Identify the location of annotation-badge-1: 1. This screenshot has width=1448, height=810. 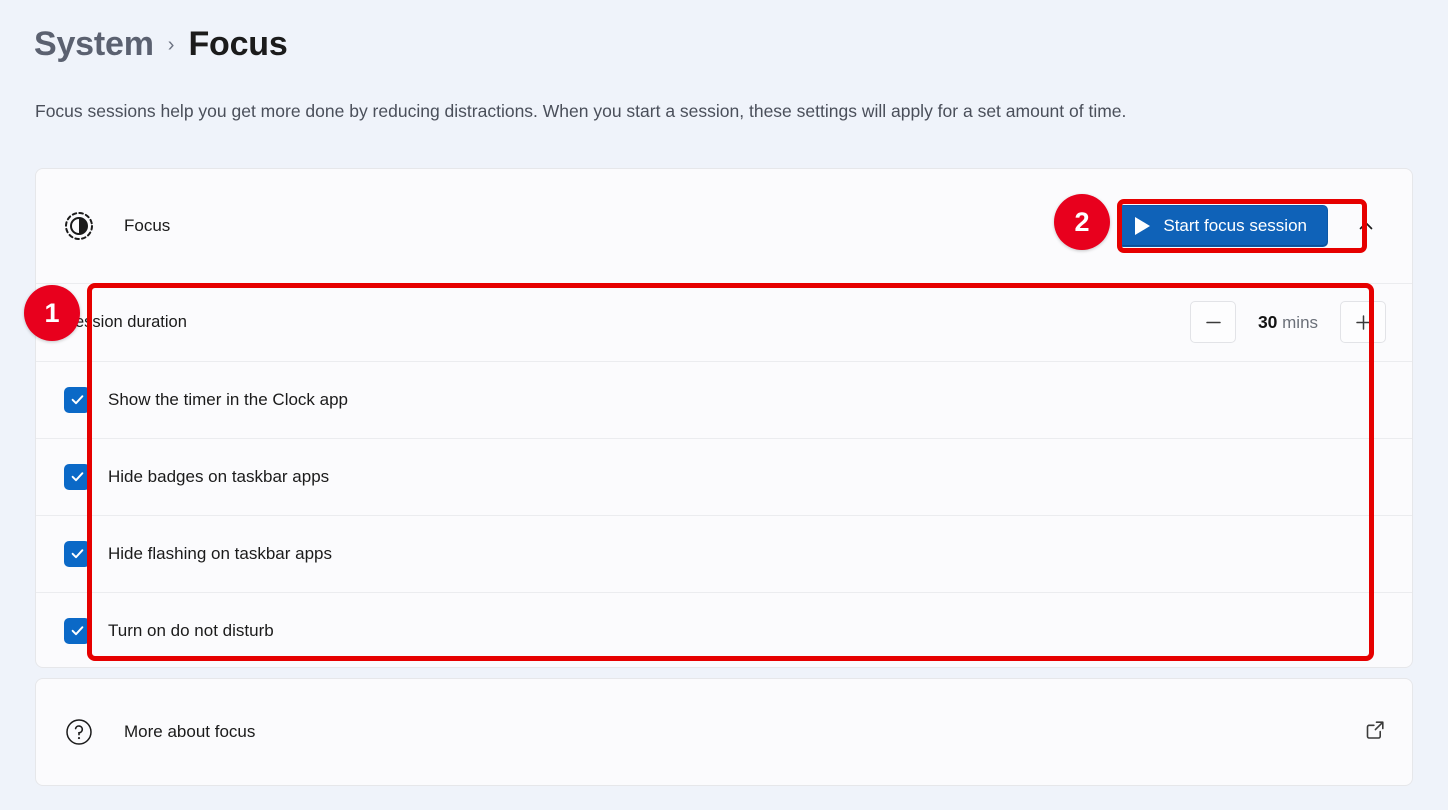
(52, 313).